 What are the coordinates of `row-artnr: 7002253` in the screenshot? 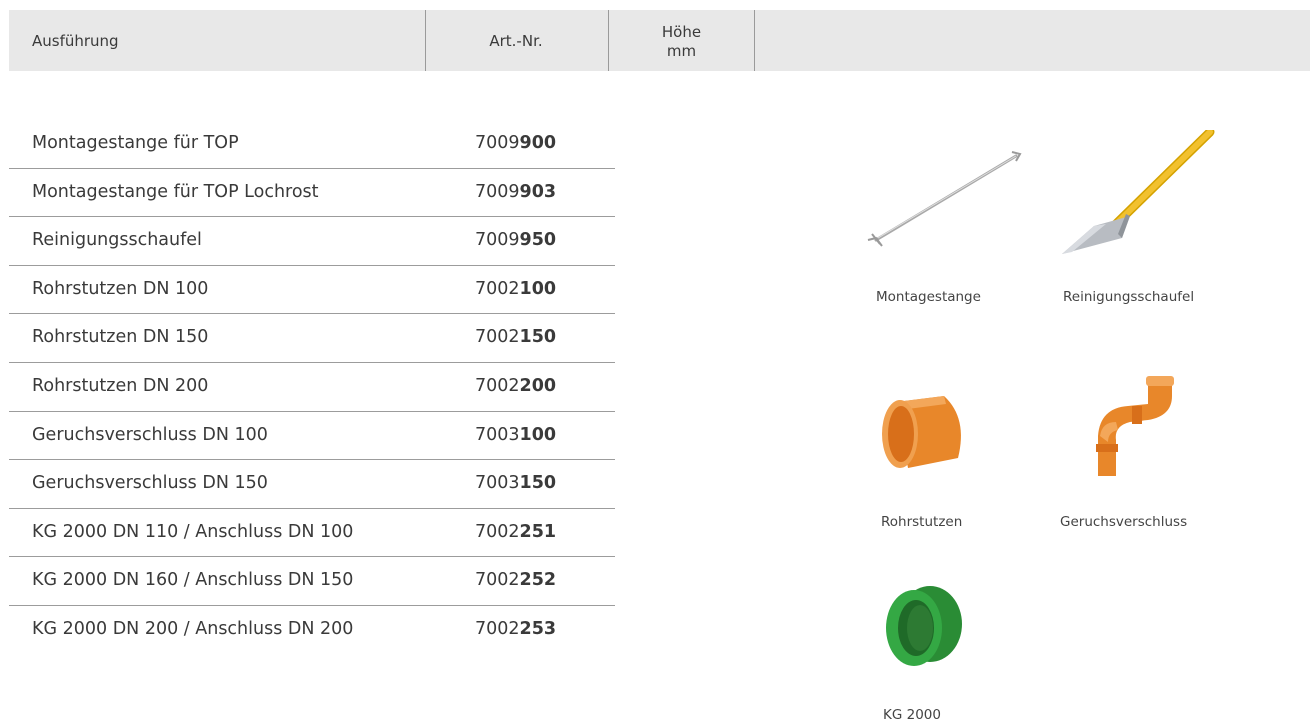 It's located at (516, 628).